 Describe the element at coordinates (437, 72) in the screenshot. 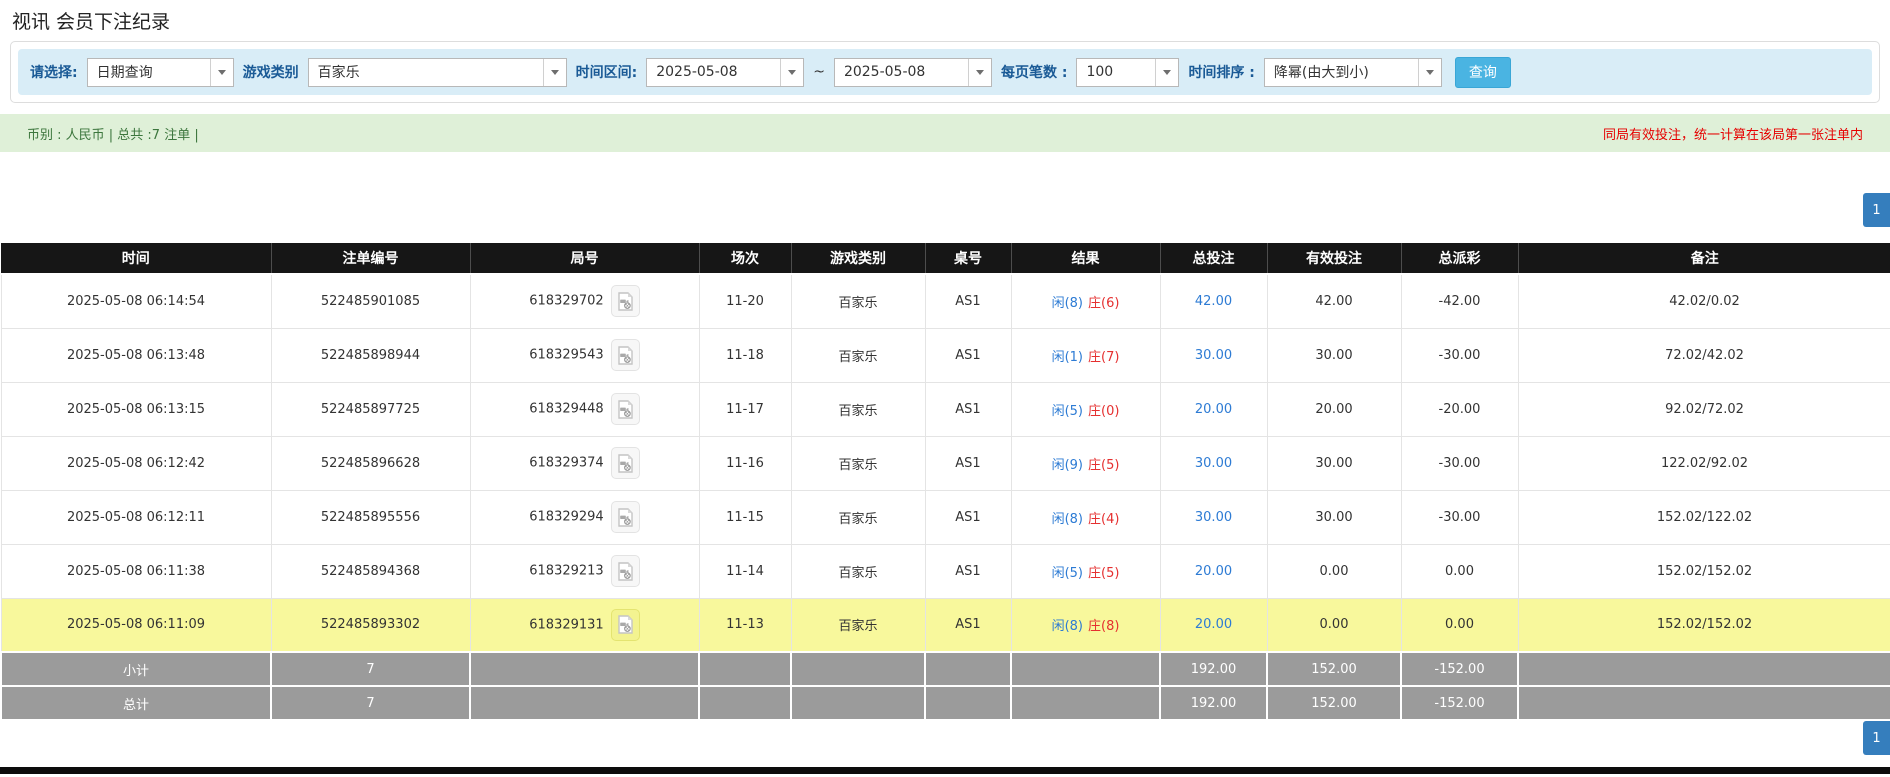

I see `game-type-select: 百家乐` at that location.